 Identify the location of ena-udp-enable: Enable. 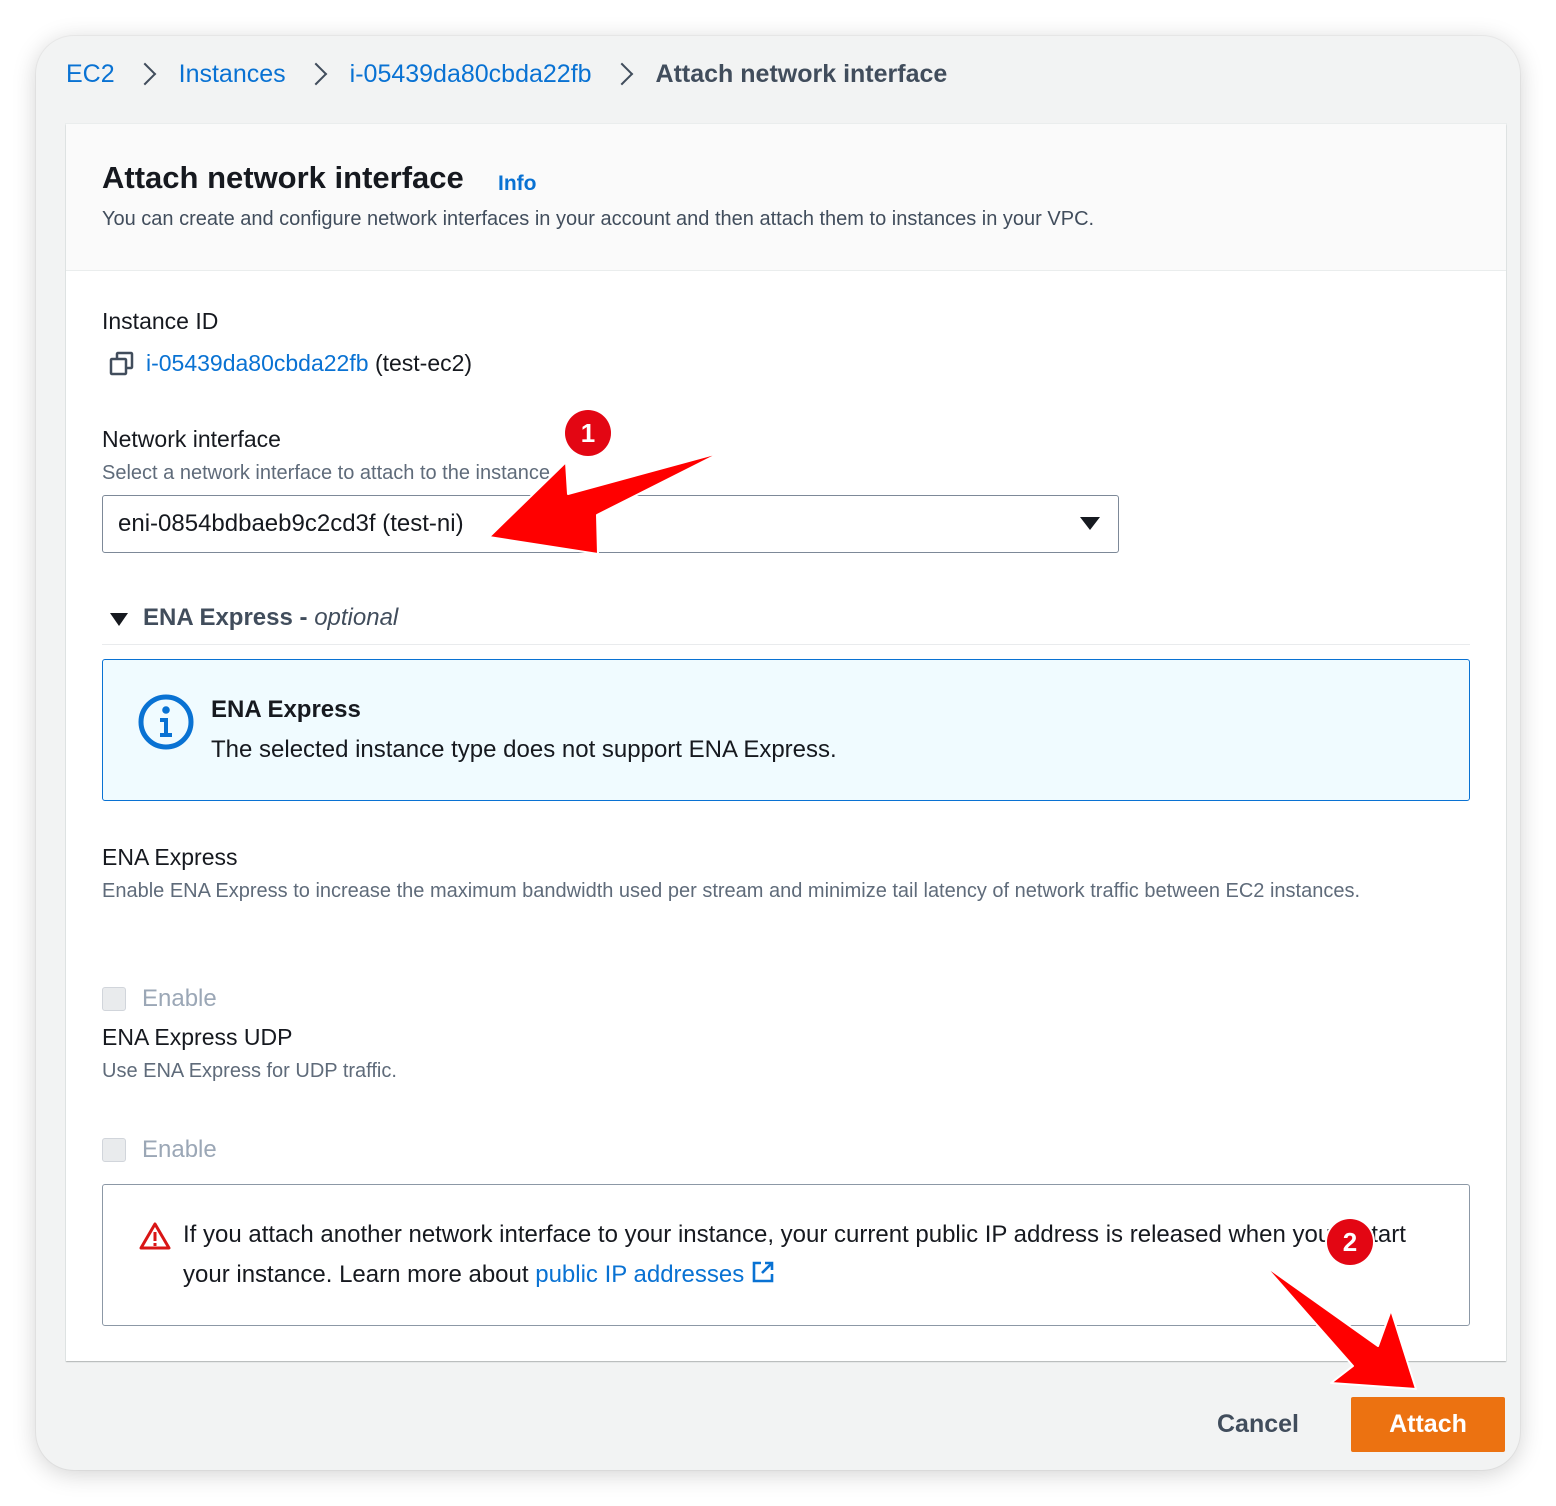
(159, 1150).